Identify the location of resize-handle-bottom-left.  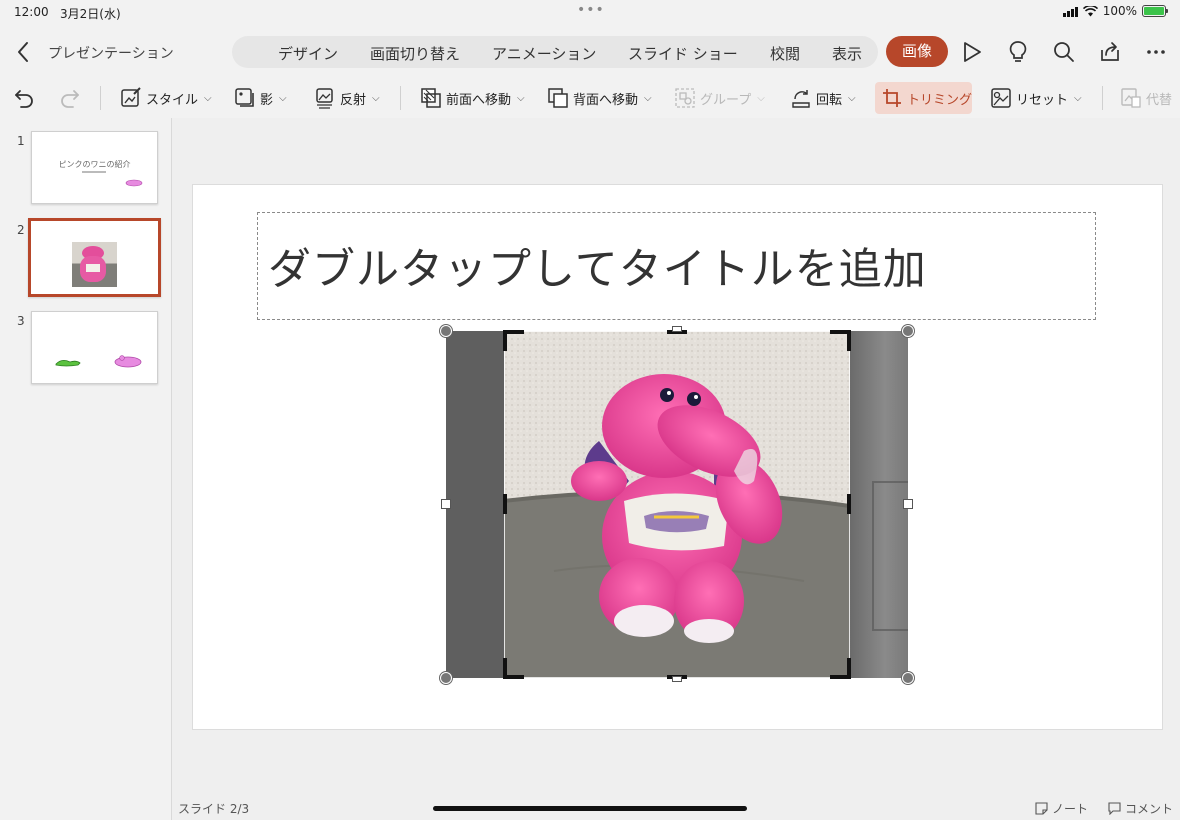
(446, 678).